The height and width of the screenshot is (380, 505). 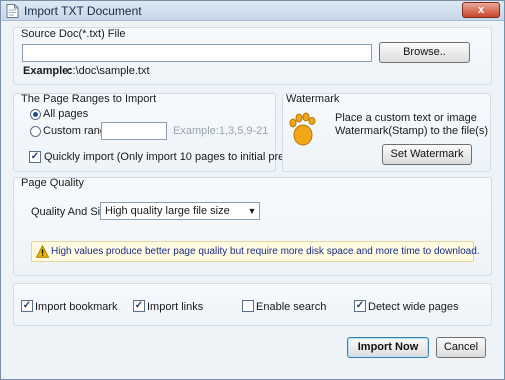 What do you see at coordinates (248, 306) in the screenshot?
I see `enable-search-checkbox` at bounding box center [248, 306].